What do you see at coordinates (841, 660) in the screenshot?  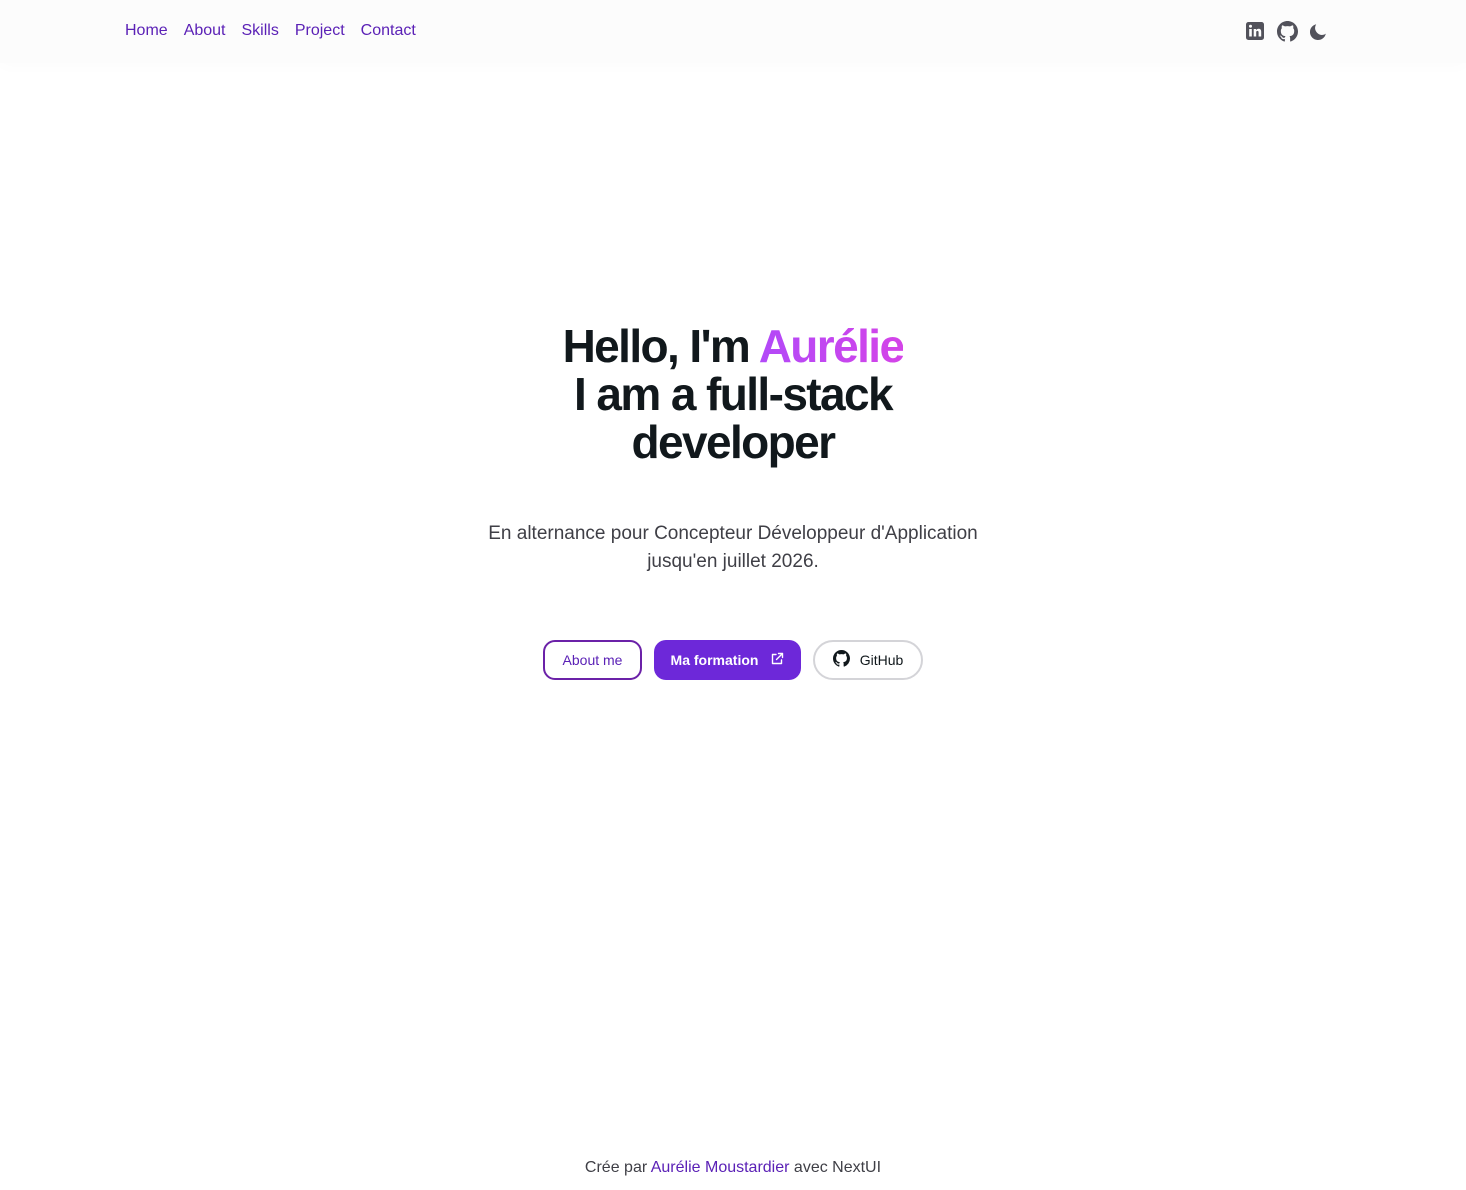 I see `github-button-icon` at bounding box center [841, 660].